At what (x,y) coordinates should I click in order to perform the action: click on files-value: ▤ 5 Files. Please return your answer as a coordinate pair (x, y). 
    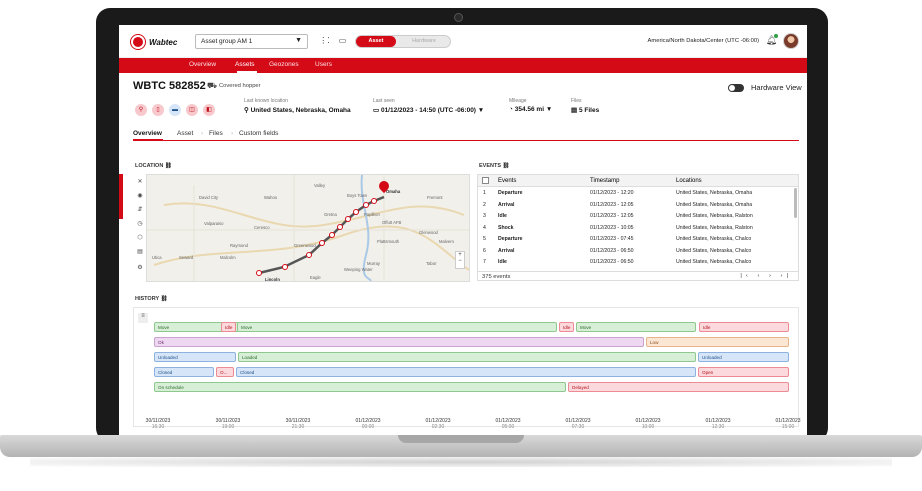
    Looking at the image, I should click on (585, 110).